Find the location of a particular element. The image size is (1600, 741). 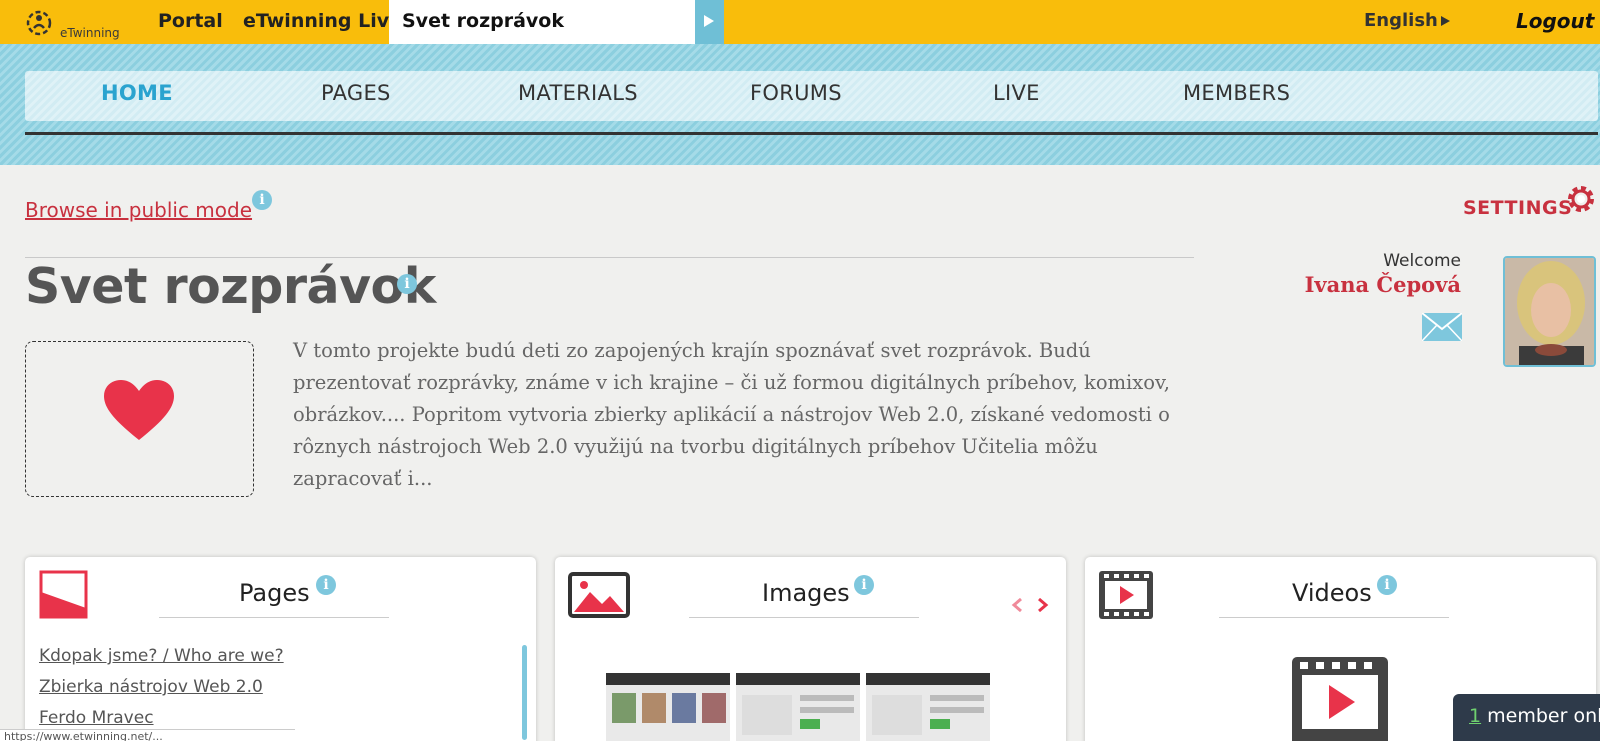

play-arrow-icon is located at coordinates (709, 21).